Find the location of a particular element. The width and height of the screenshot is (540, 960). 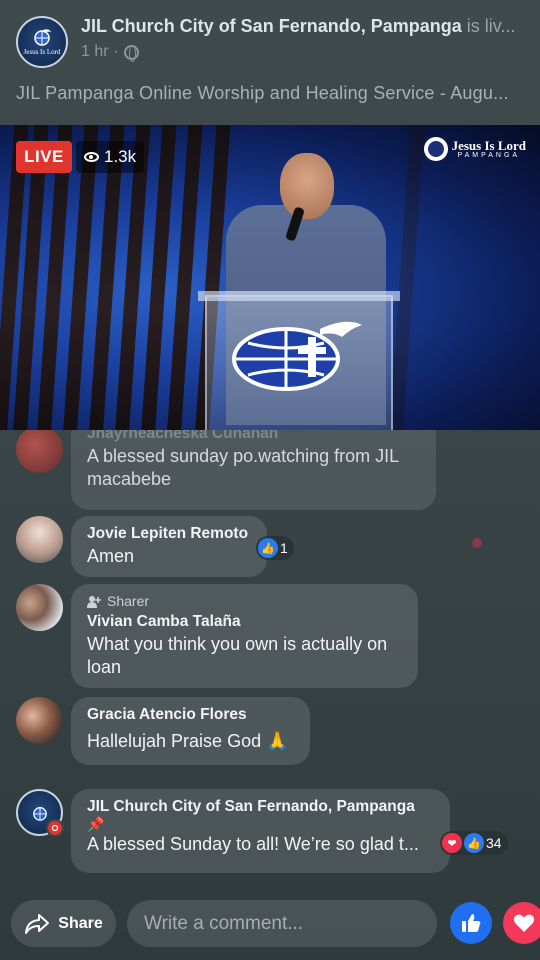

post-time: 1 hr is located at coordinates (95, 52).